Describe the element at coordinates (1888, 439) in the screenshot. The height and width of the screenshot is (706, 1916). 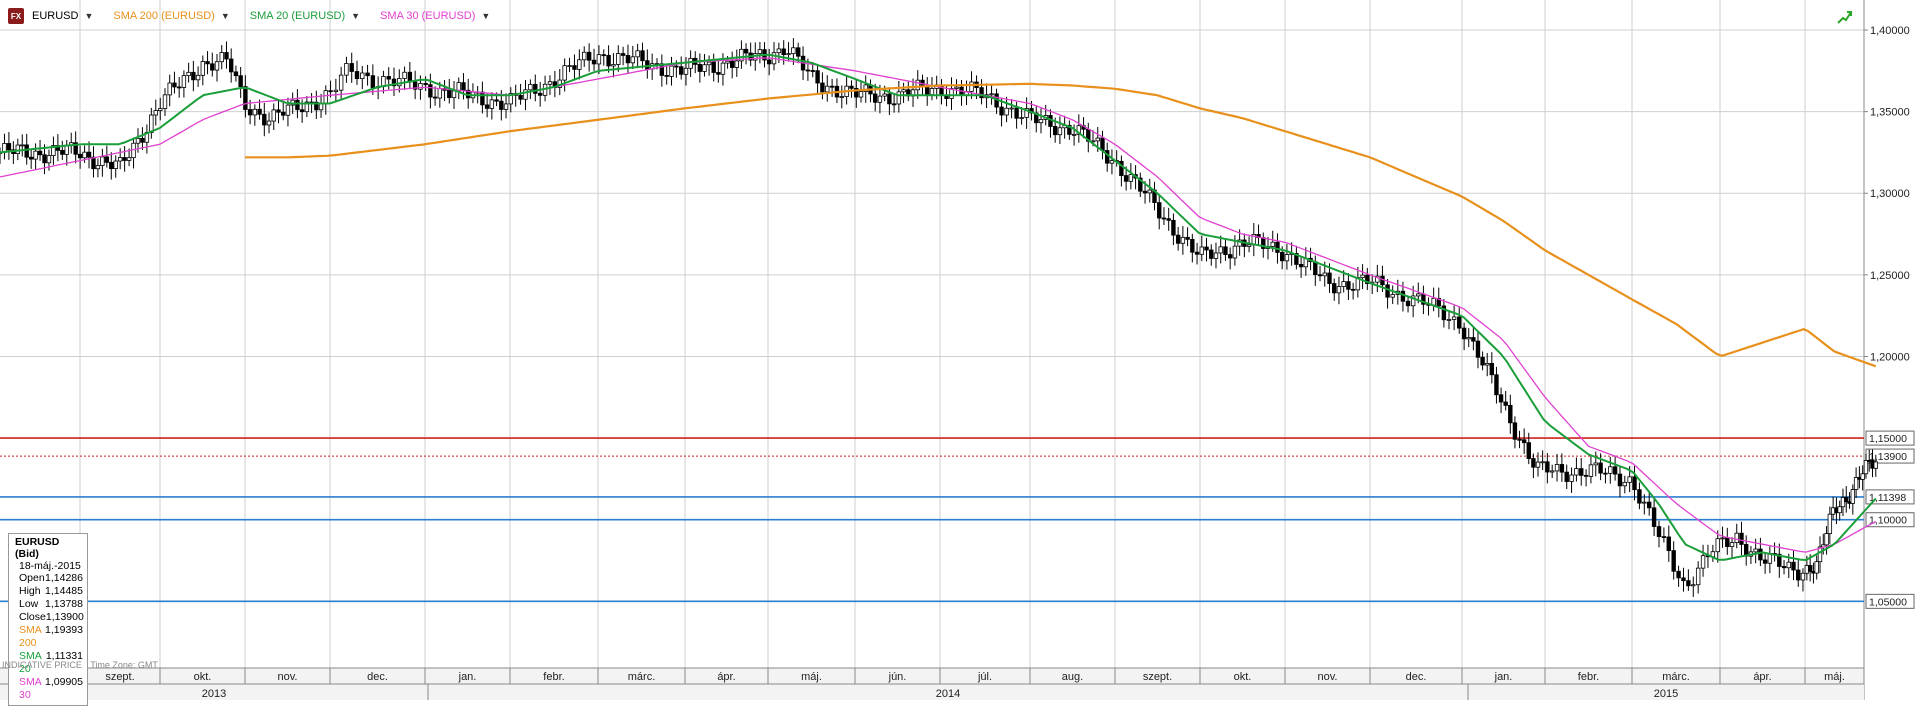
I see `level-label: 1,15000` at that location.